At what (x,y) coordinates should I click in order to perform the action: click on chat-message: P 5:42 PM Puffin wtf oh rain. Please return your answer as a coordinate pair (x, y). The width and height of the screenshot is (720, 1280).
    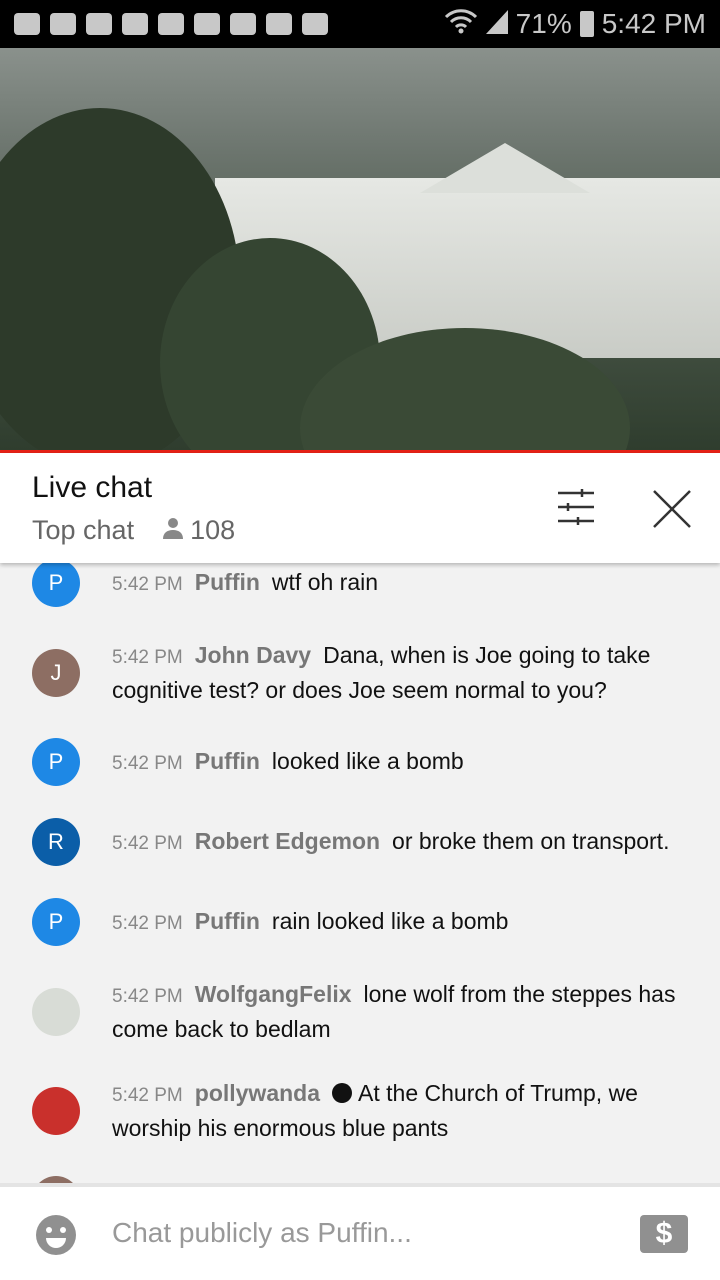
    Looking at the image, I should click on (360, 593).